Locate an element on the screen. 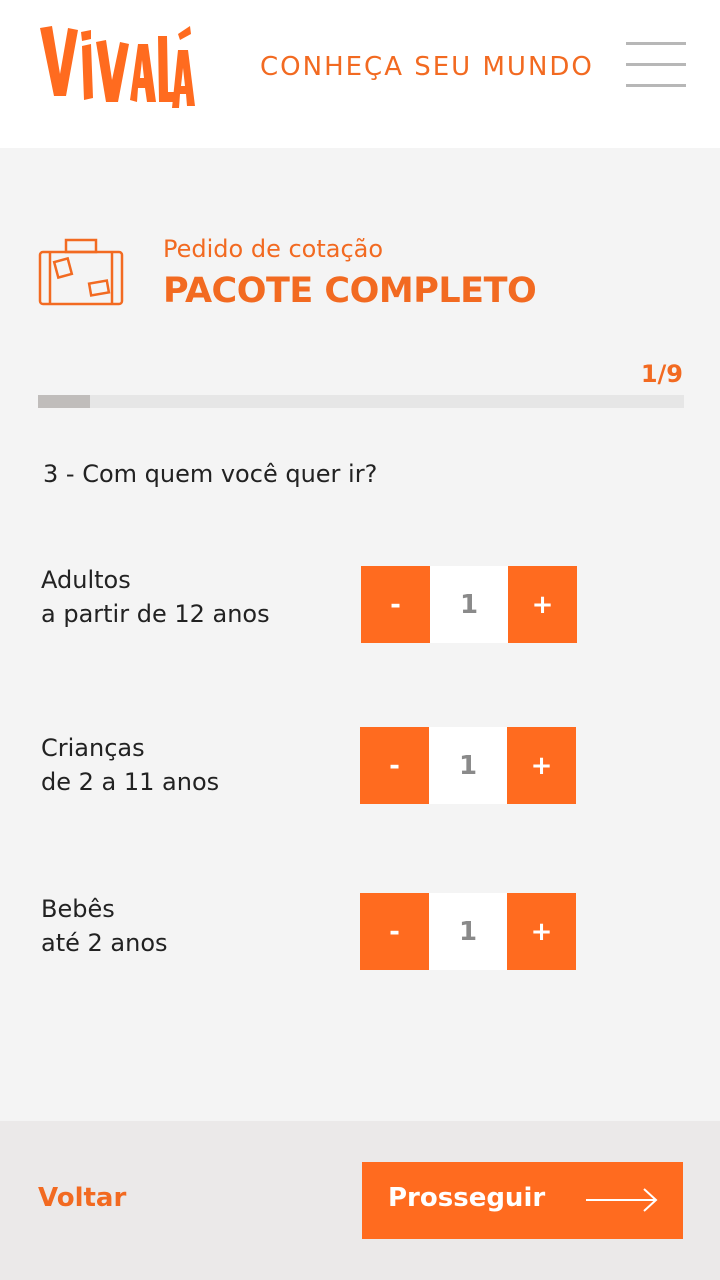 The width and height of the screenshot is (720, 1280). babies-count: 1 is located at coordinates (468, 931).